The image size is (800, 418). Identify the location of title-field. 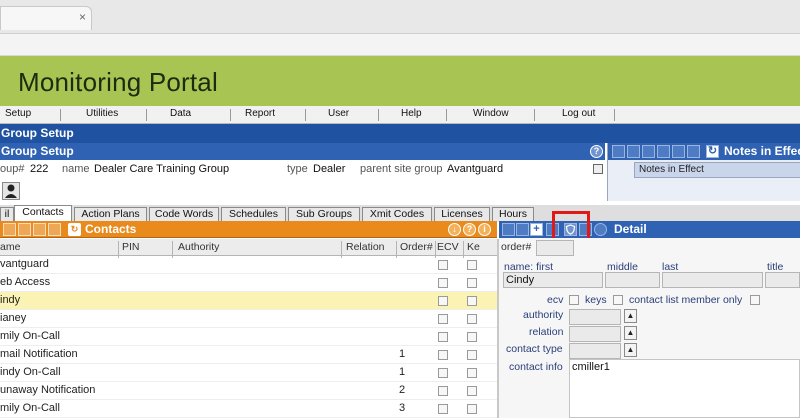
(782, 280).